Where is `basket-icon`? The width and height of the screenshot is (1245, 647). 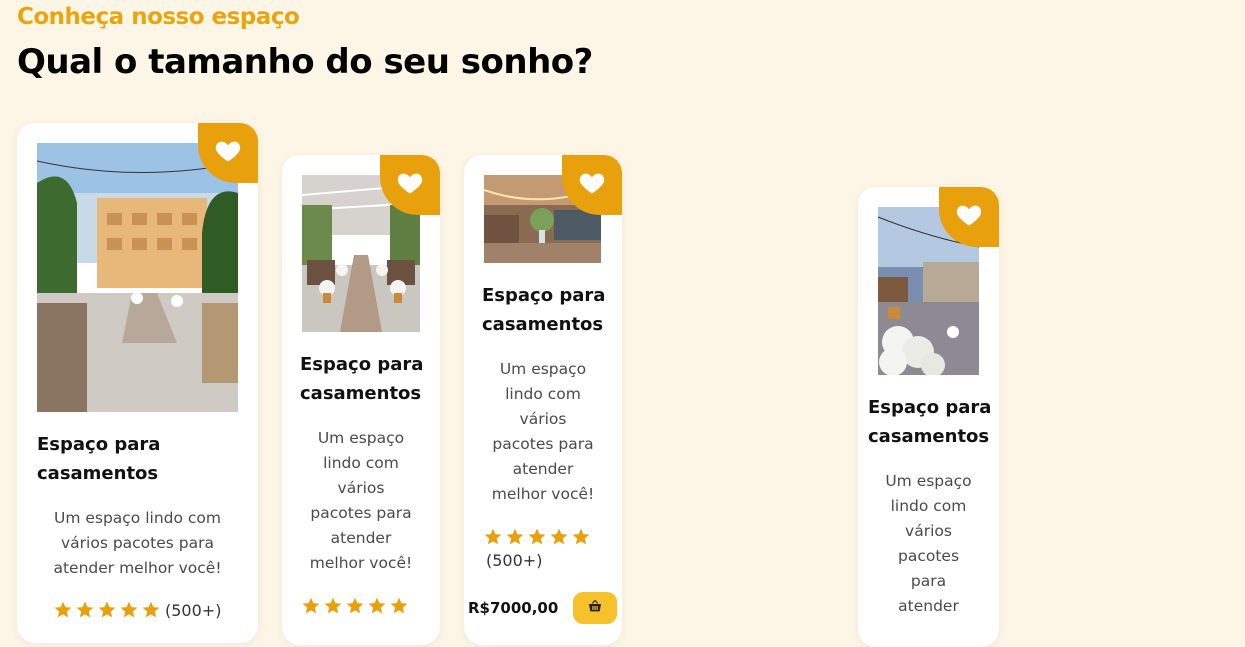
basket-icon is located at coordinates (595, 608).